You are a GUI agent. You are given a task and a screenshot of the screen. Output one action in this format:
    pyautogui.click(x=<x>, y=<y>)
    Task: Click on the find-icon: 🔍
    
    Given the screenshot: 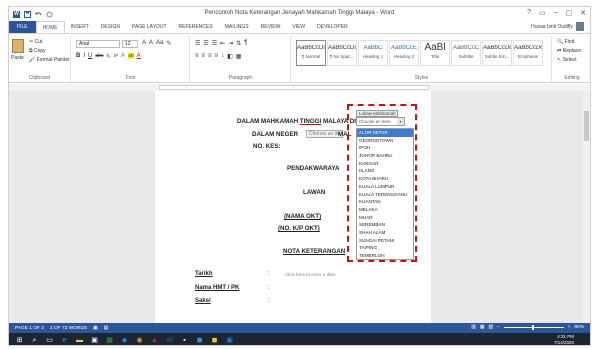 What is the action you would take?
    pyautogui.click(x=561, y=42)
    